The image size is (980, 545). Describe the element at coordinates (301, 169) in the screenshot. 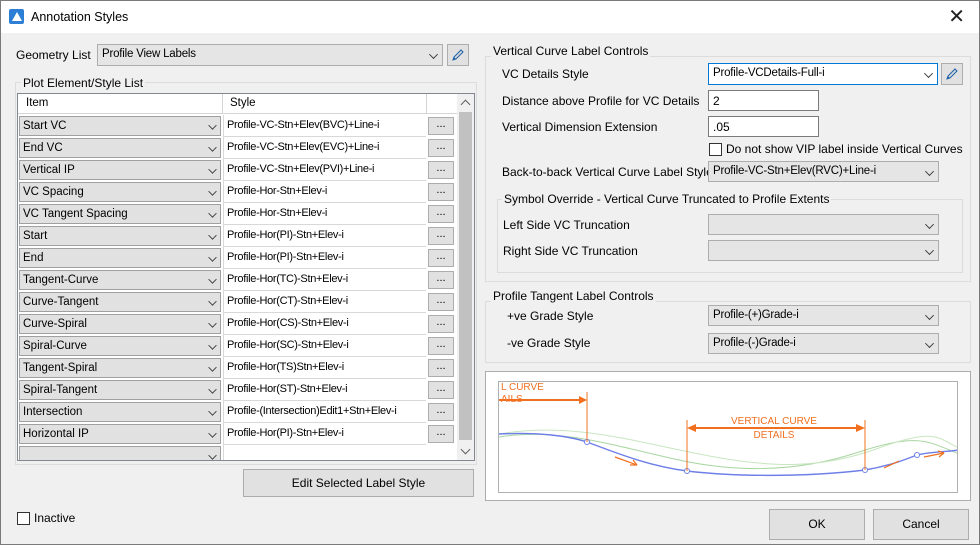

I see `style-value: Profile-VC-Stn+Elev(PVI)+Line-i` at that location.